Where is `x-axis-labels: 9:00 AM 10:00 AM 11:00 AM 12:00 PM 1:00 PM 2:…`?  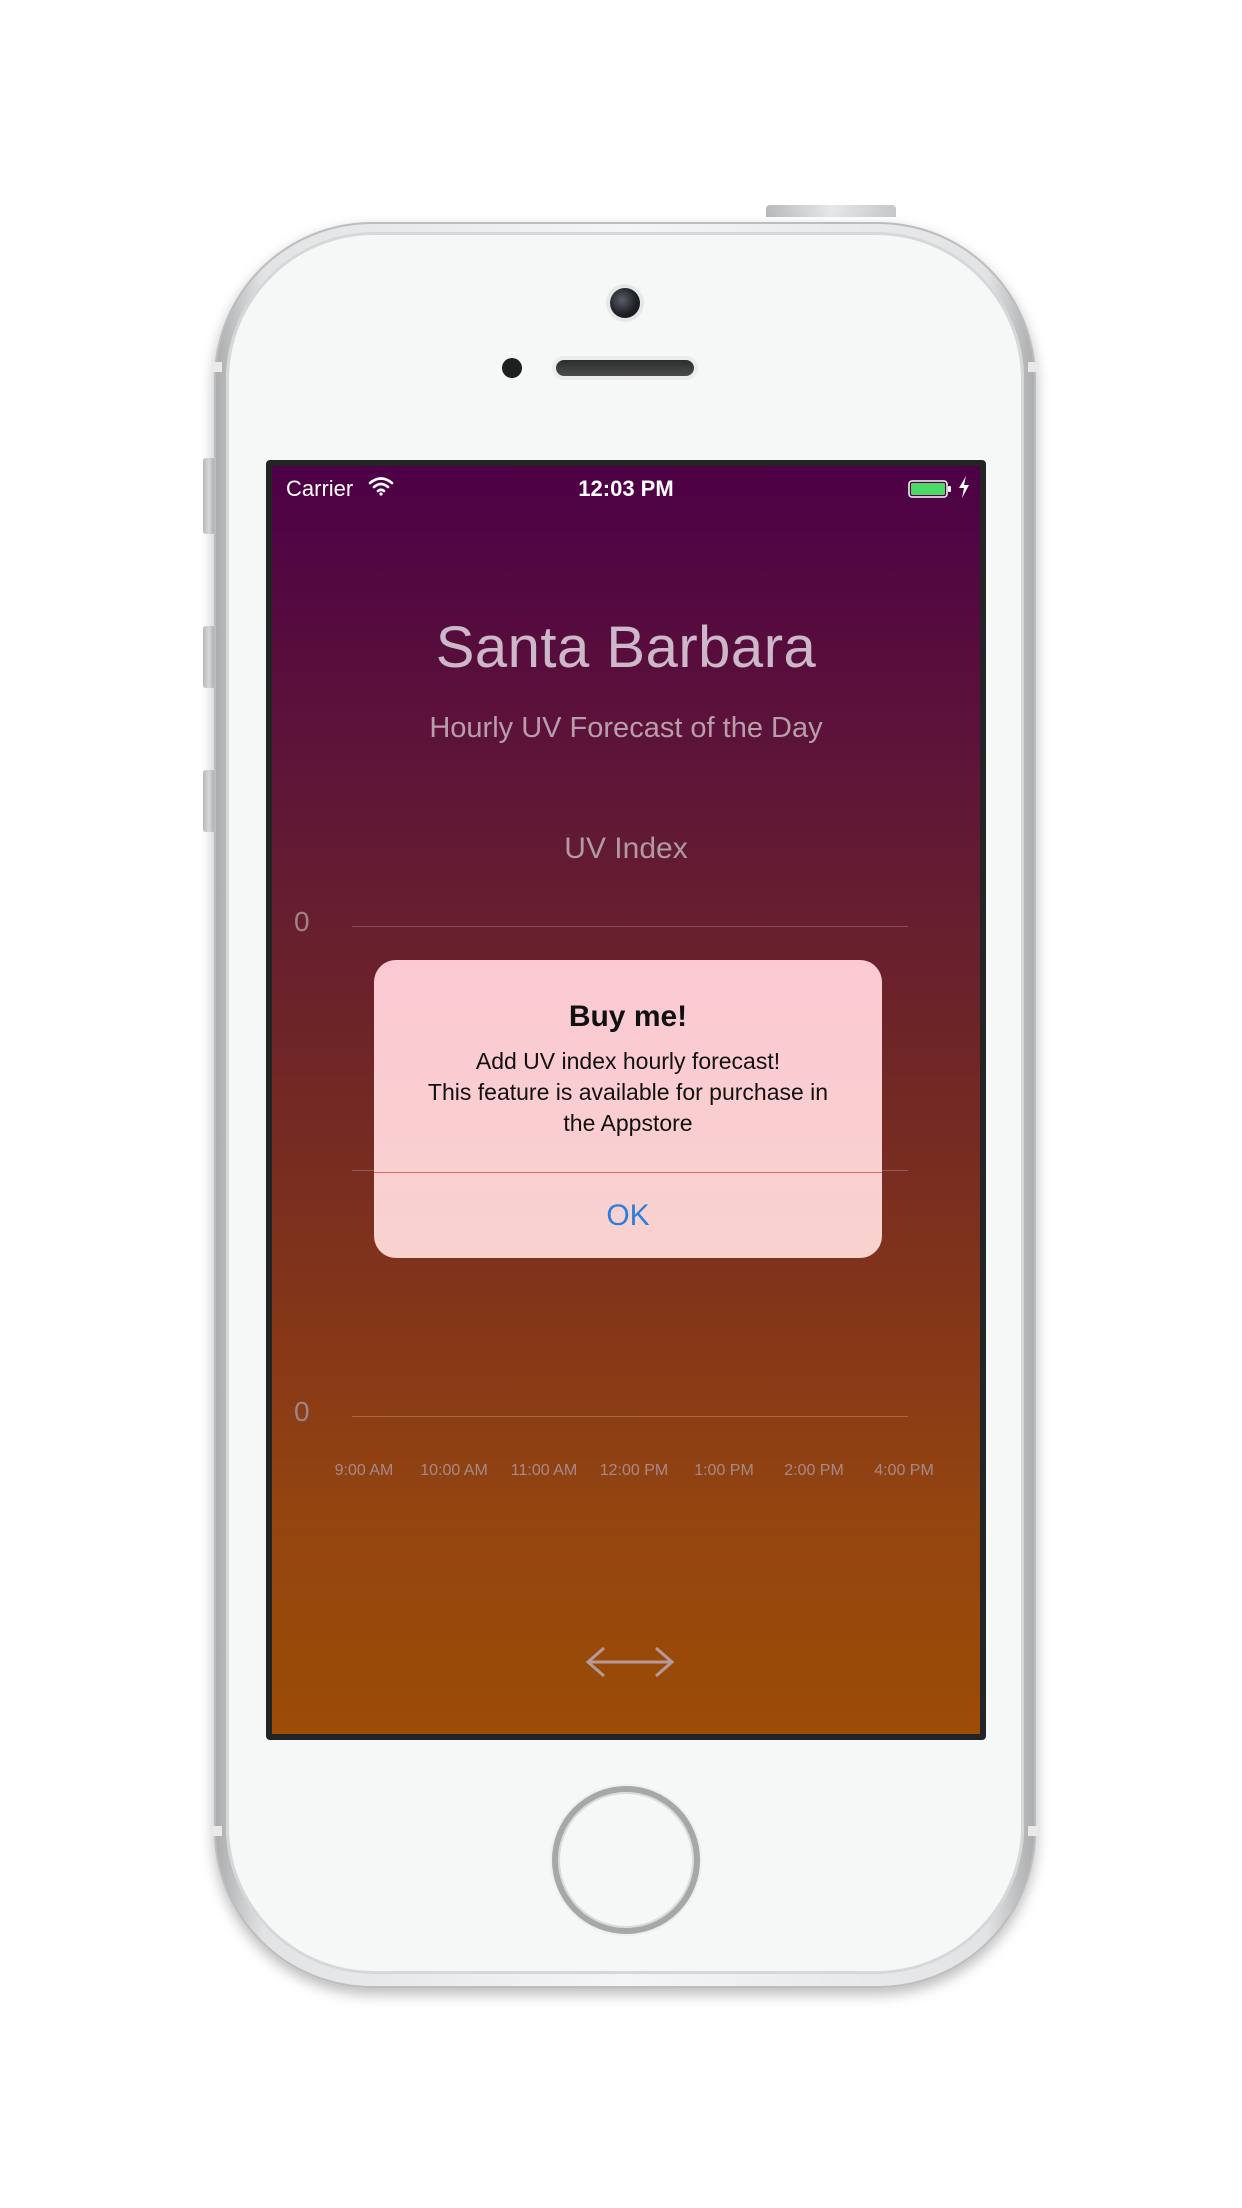 x-axis-labels: 9:00 AM 10:00 AM 11:00 AM 12:00 PM 1:00 PM 2:… is located at coordinates (634, 1474).